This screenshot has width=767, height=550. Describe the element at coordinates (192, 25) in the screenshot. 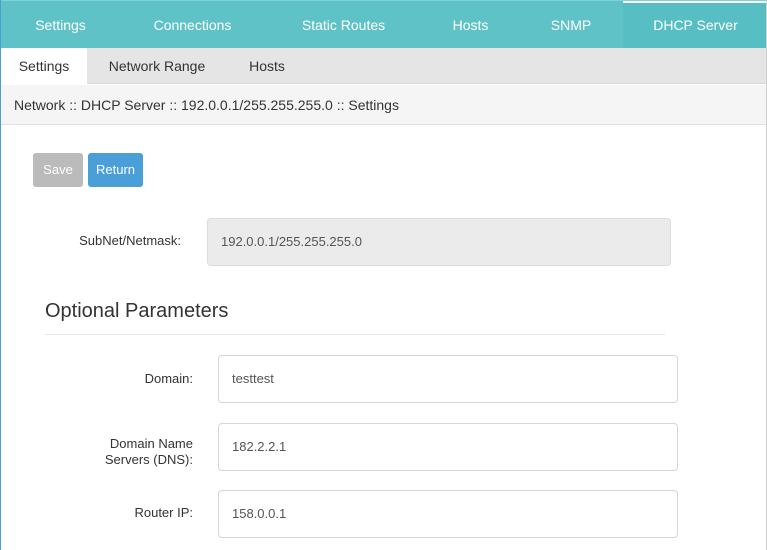

I see `top-tab-connections: Connections` at that location.